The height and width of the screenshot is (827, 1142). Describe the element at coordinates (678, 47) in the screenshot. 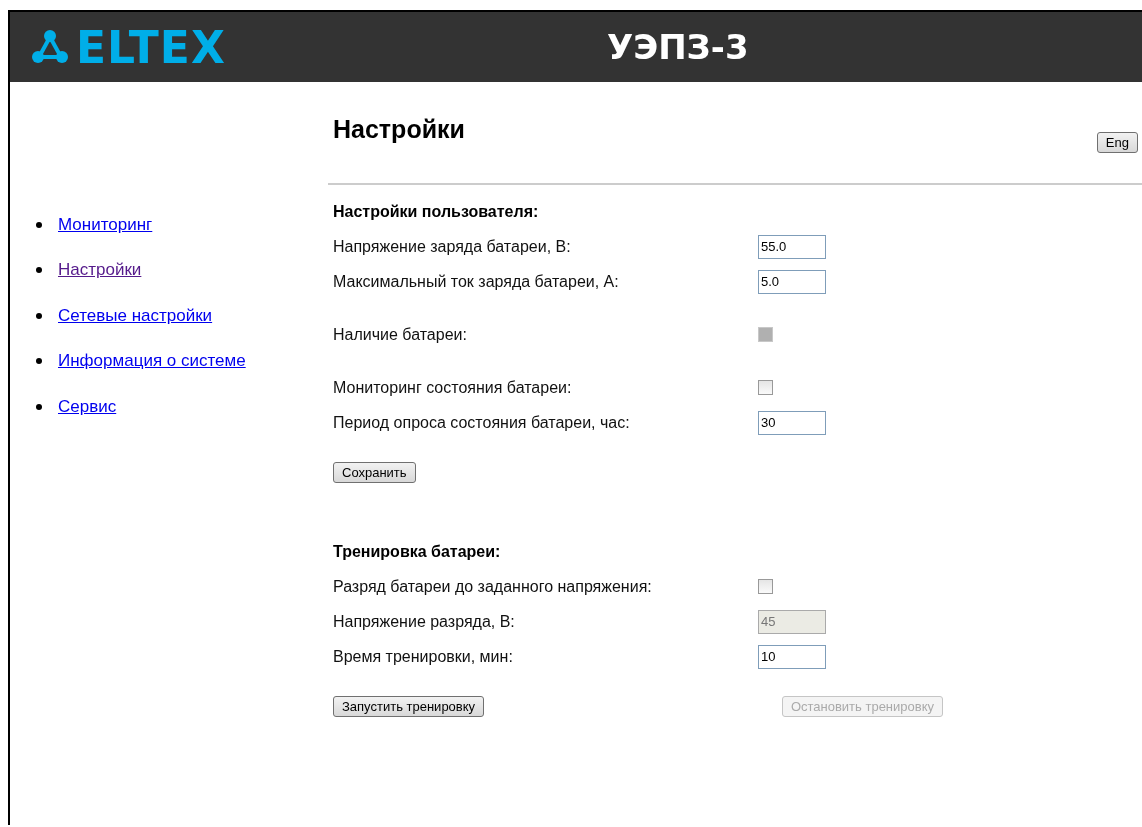

I see `device-title: УЭПЗ-3` at that location.